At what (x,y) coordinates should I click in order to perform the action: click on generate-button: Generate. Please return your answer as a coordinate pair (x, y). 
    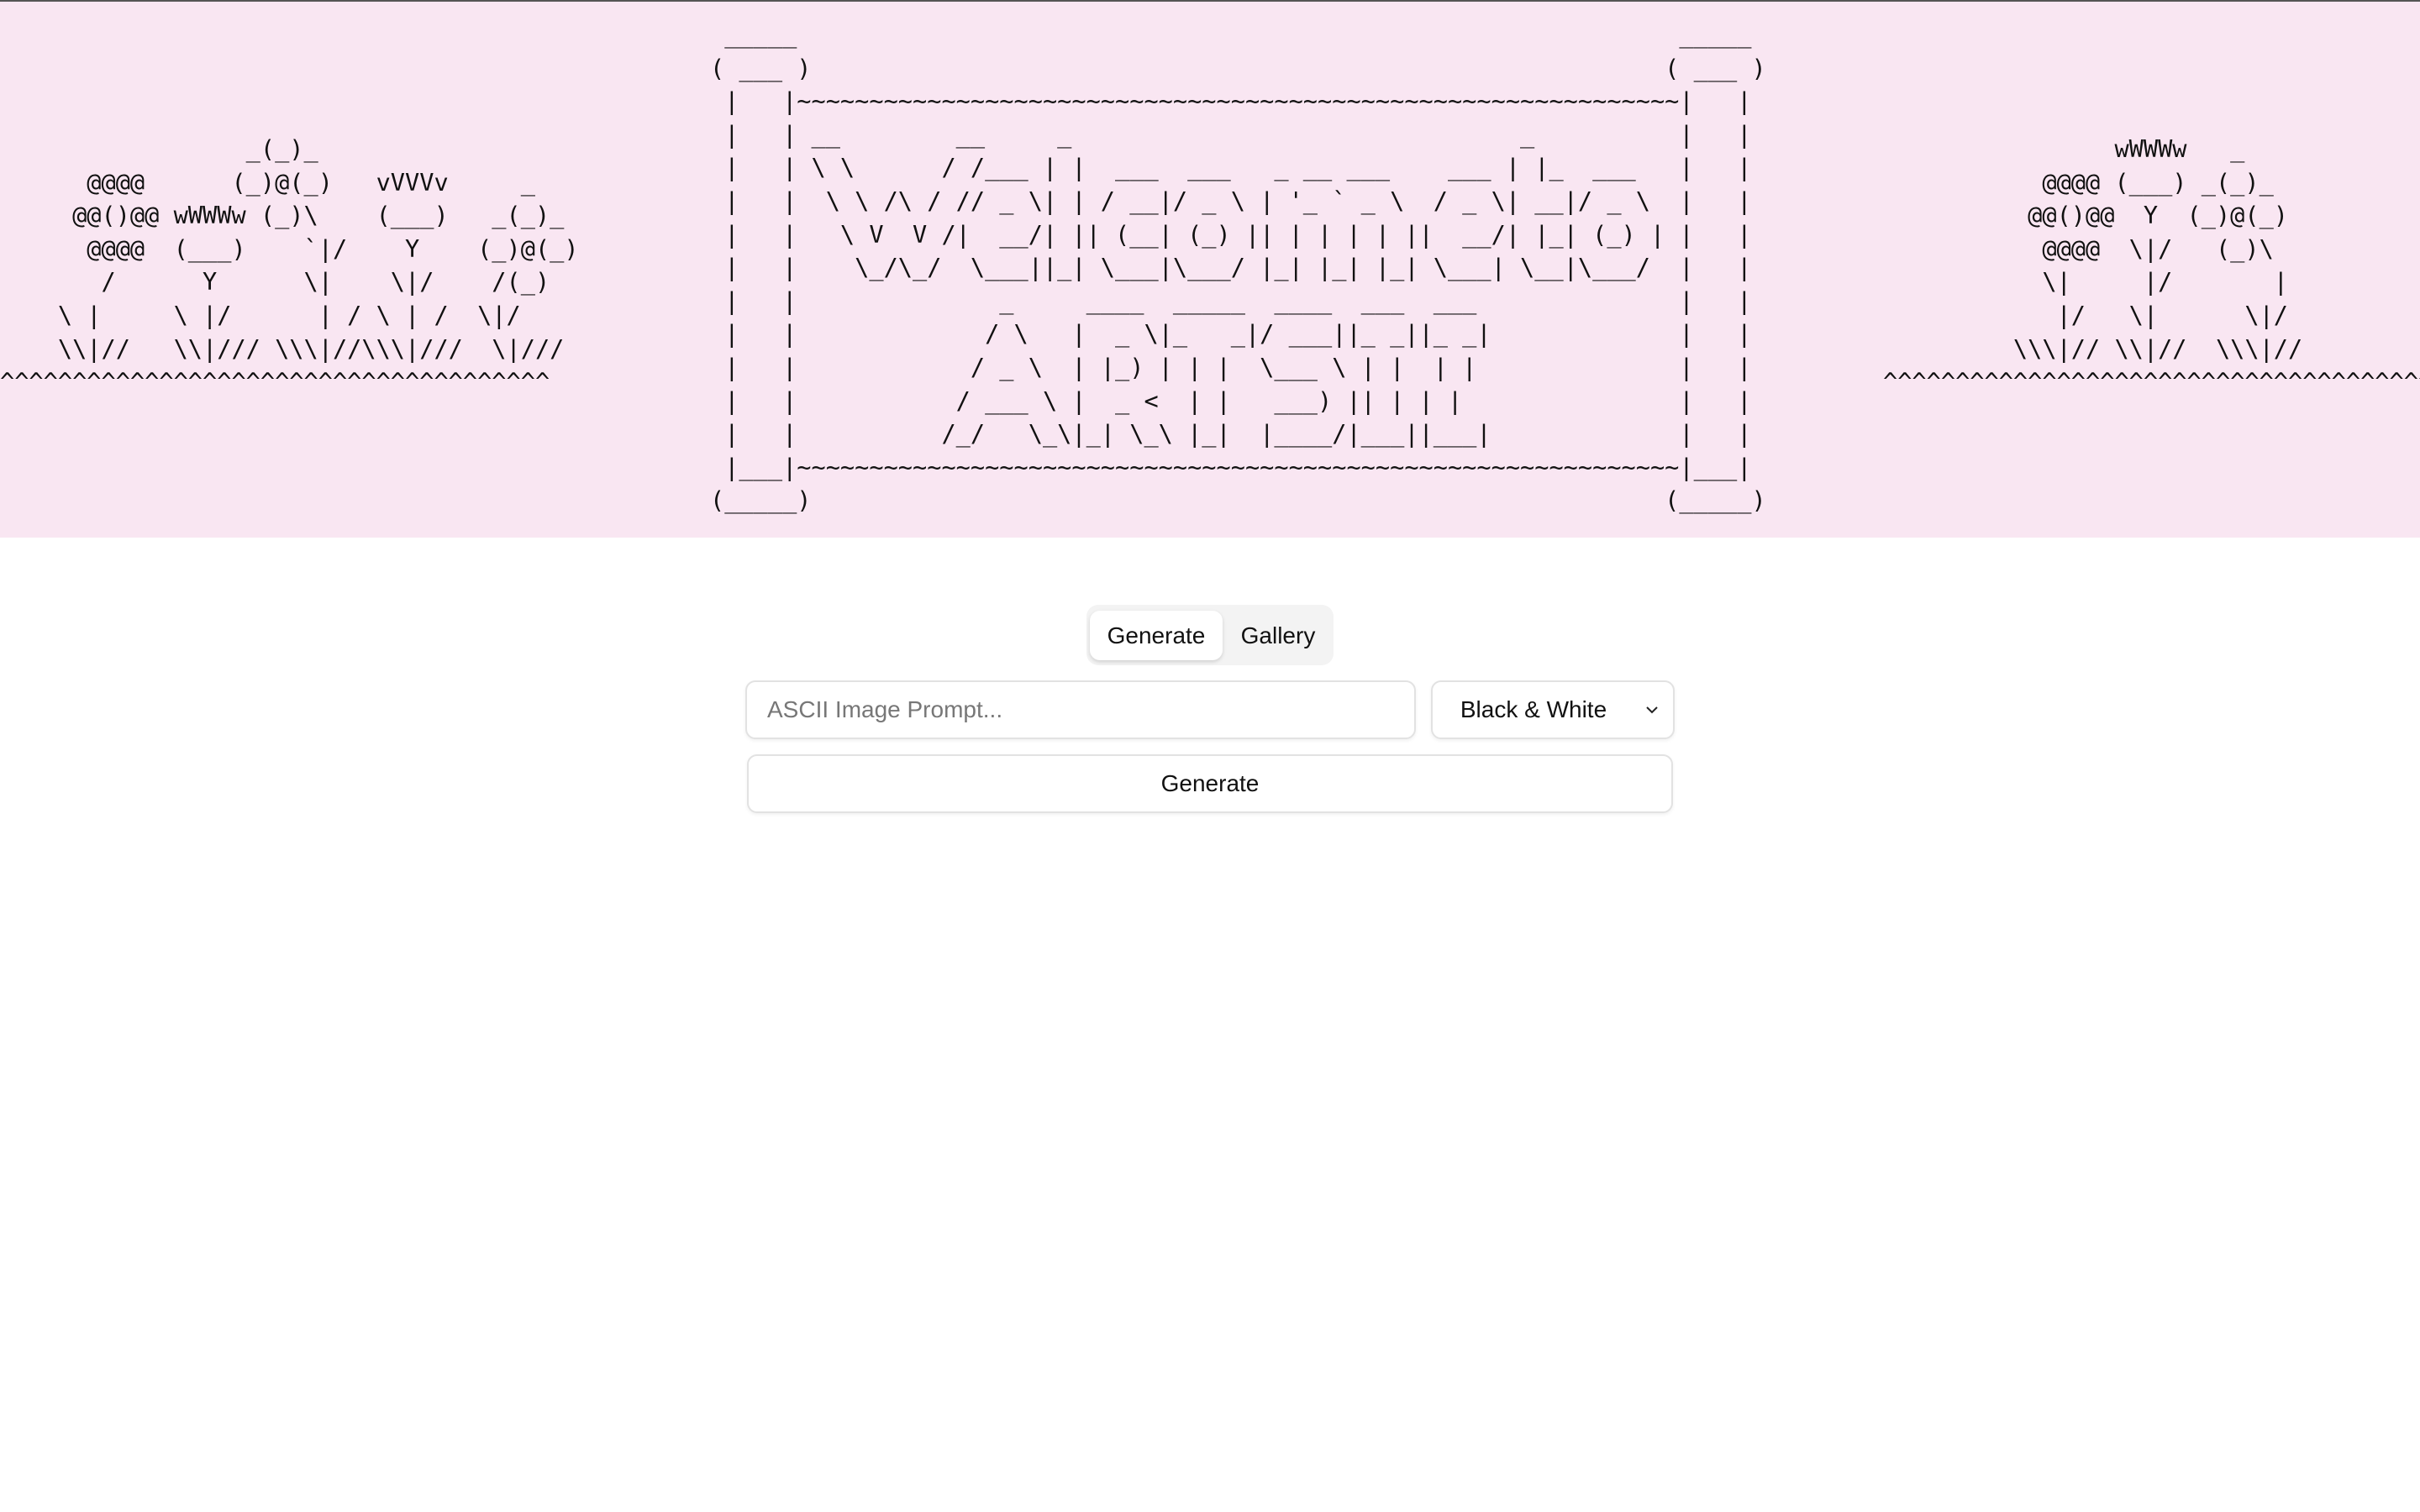
    Looking at the image, I should click on (1210, 783).